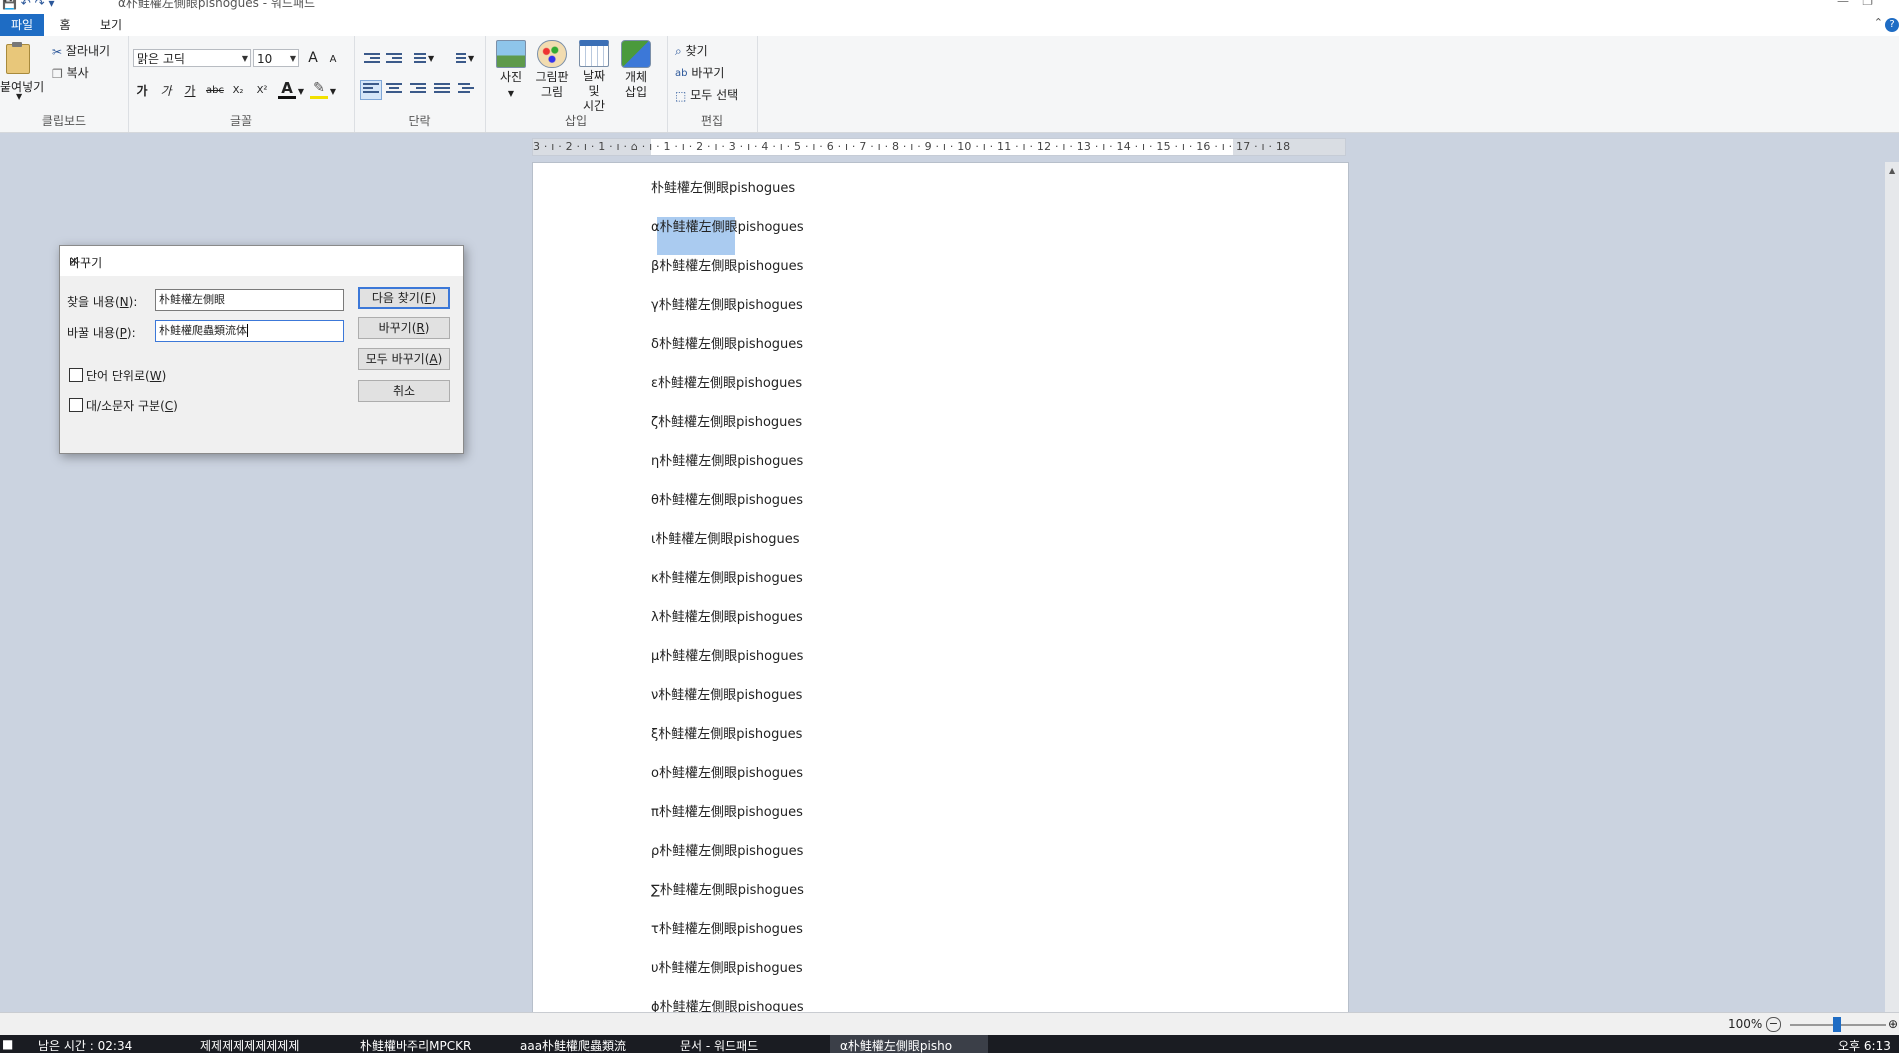  Describe the element at coordinates (7, 1044) in the screenshot. I see `start-button: ■` at that location.